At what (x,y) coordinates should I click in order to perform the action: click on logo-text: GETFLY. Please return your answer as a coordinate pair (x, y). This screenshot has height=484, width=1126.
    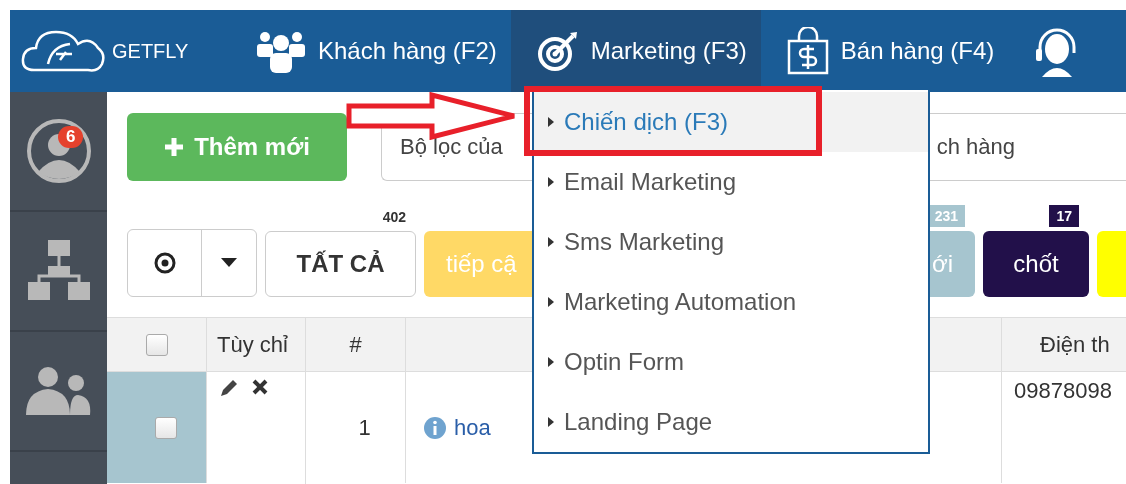
    Looking at the image, I should click on (150, 51).